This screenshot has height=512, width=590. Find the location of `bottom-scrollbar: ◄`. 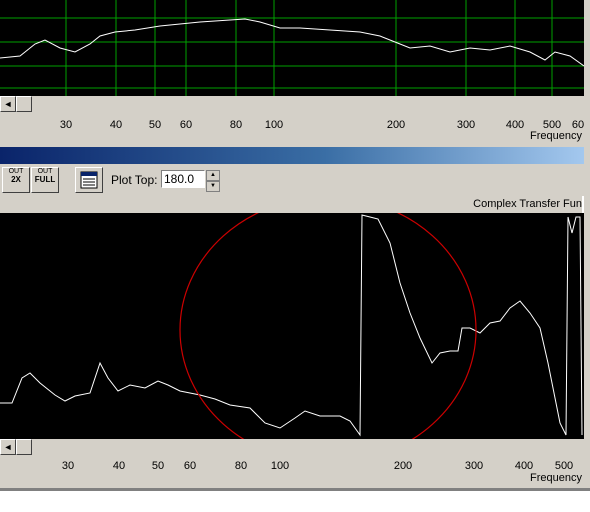

bottom-scrollbar: ◄ is located at coordinates (292, 447).